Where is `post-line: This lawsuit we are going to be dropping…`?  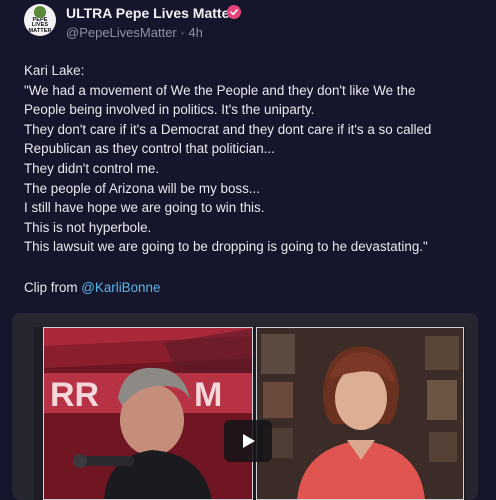 post-line: This lawsuit we are going to be dropping… is located at coordinates (226, 247).